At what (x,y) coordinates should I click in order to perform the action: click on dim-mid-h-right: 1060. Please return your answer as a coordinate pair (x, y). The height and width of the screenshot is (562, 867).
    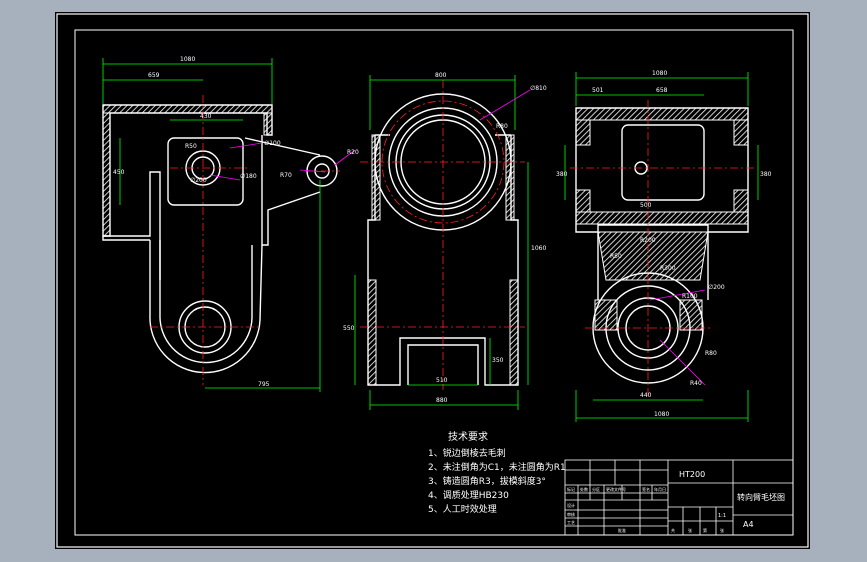
    Looking at the image, I should click on (538, 248).